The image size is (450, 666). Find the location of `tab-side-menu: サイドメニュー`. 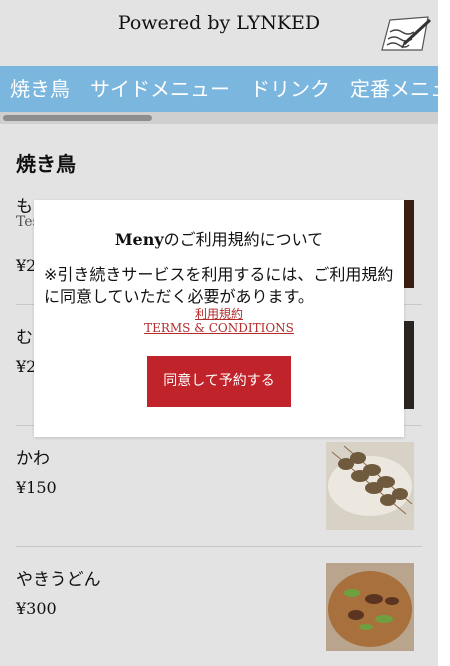

tab-side-menu: サイドメニュー is located at coordinates (160, 89).